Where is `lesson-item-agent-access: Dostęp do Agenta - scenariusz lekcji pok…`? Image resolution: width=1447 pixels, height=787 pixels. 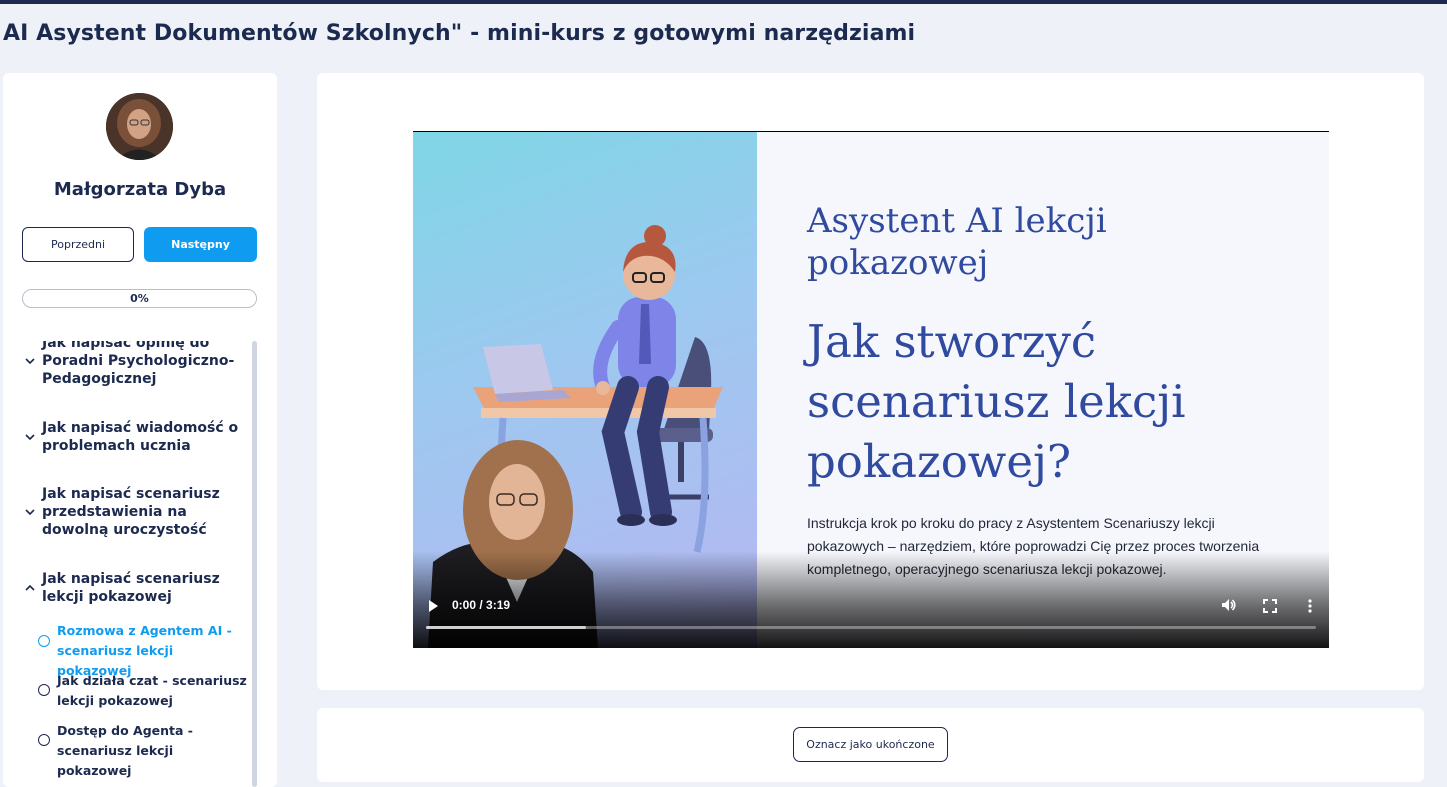 lesson-item-agent-access: Dostęp do Agenta - scenariusz lekcji pok… is located at coordinates (127, 749).